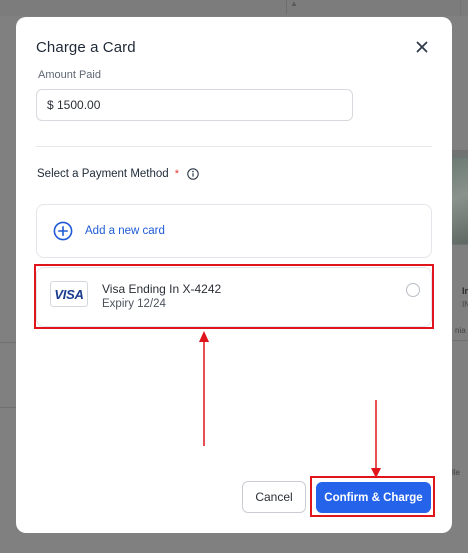  Describe the element at coordinates (86, 47) in the screenshot. I see `modal-title: Charge a Card` at that location.